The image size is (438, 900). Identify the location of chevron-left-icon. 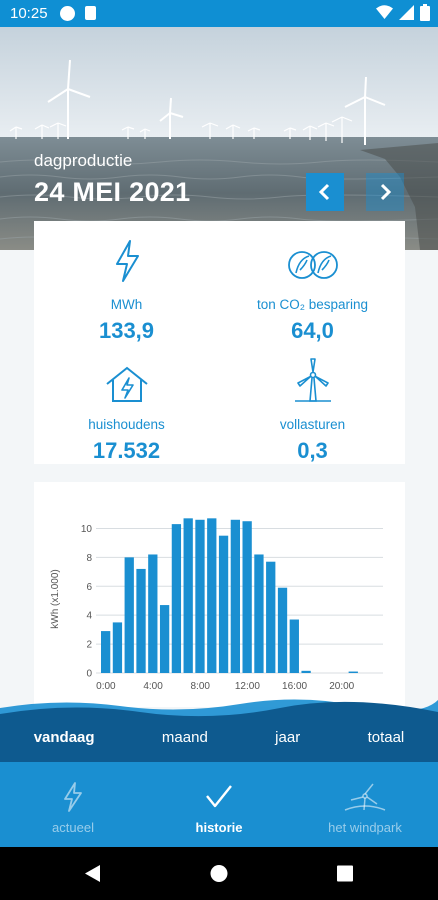
(324, 192).